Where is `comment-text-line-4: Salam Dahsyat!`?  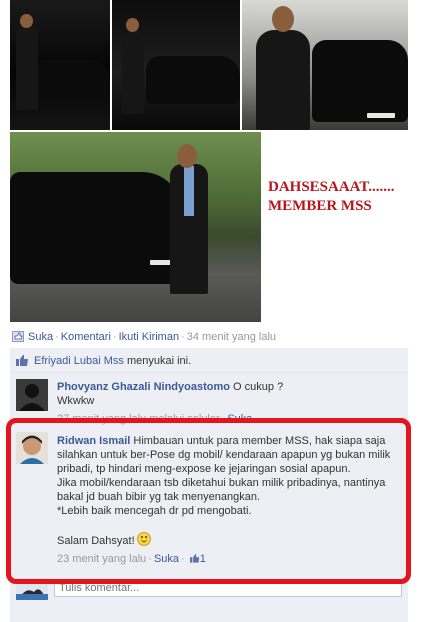
comment-text-line-4: Salam Dahsyat! is located at coordinates (228, 540).